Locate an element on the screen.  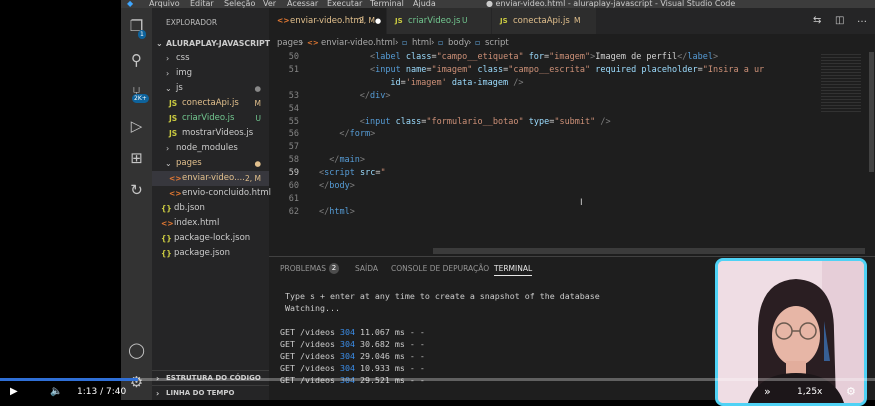
code-token: </ is located at coordinates (334, 160).